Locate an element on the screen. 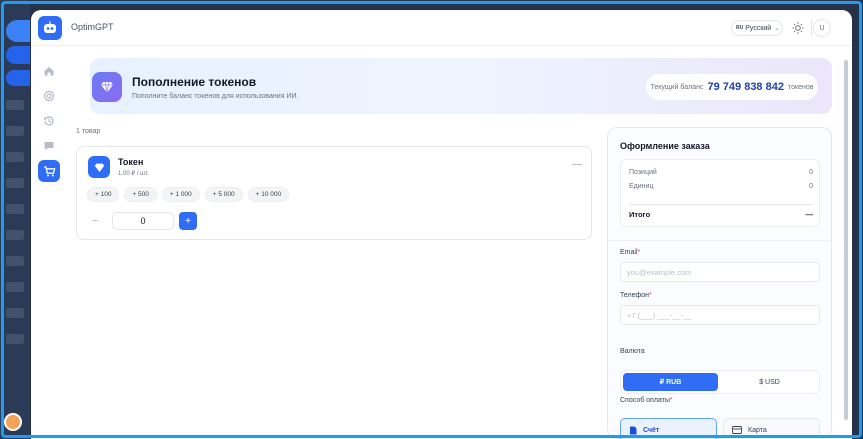 This screenshot has width=863, height=439. phone-field is located at coordinates (720, 315).